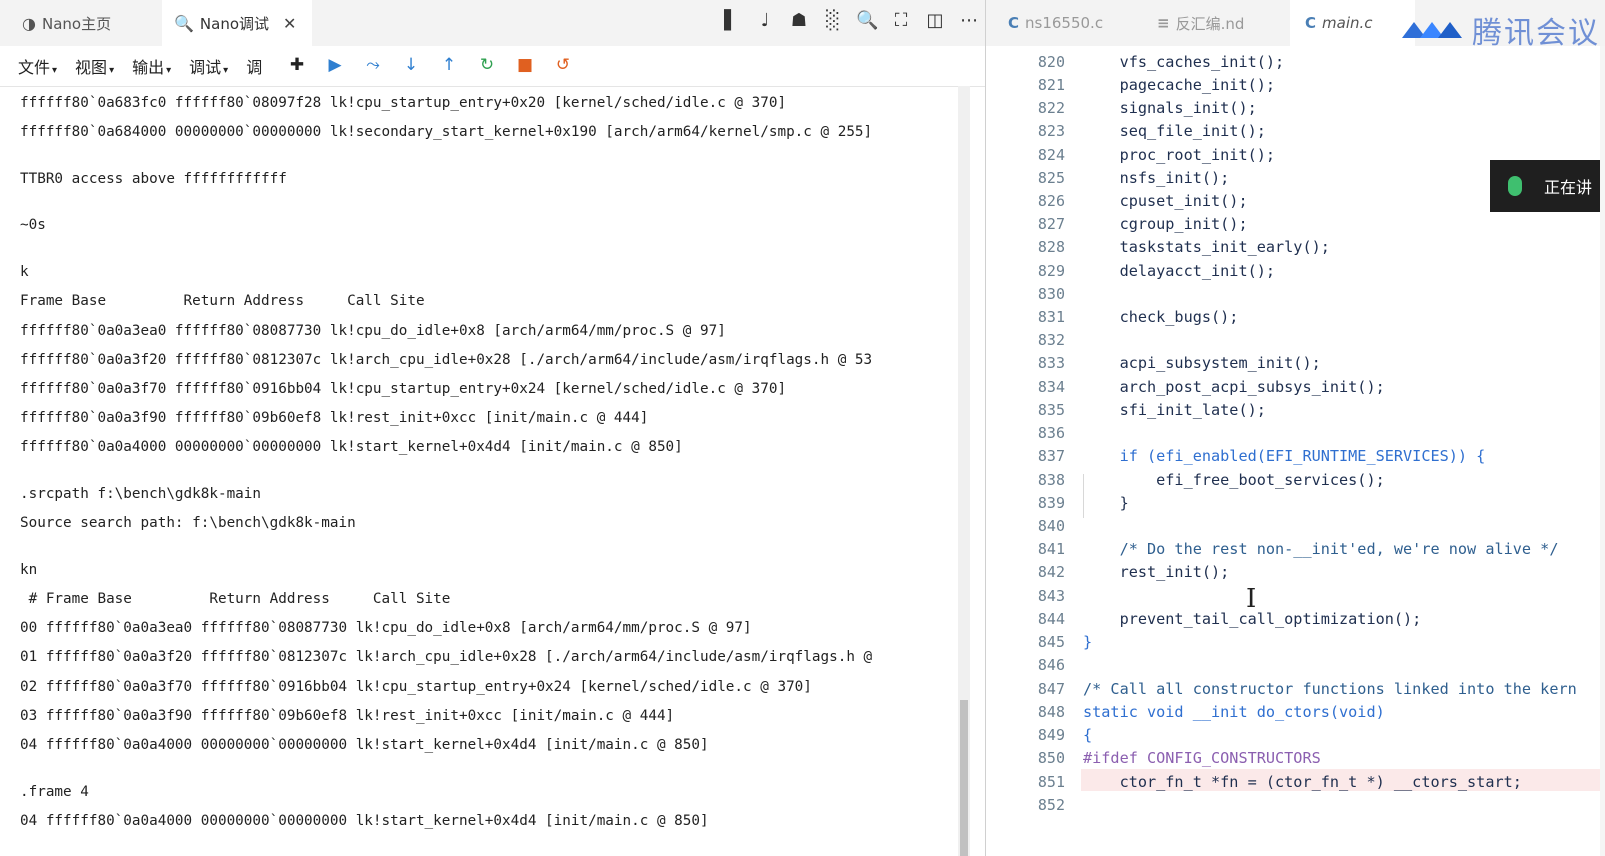 Image resolution: width=1605 pixels, height=856 pixels. Describe the element at coordinates (1202, 363) in the screenshot. I see `code-line: acpi_subsystem_init();` at that location.